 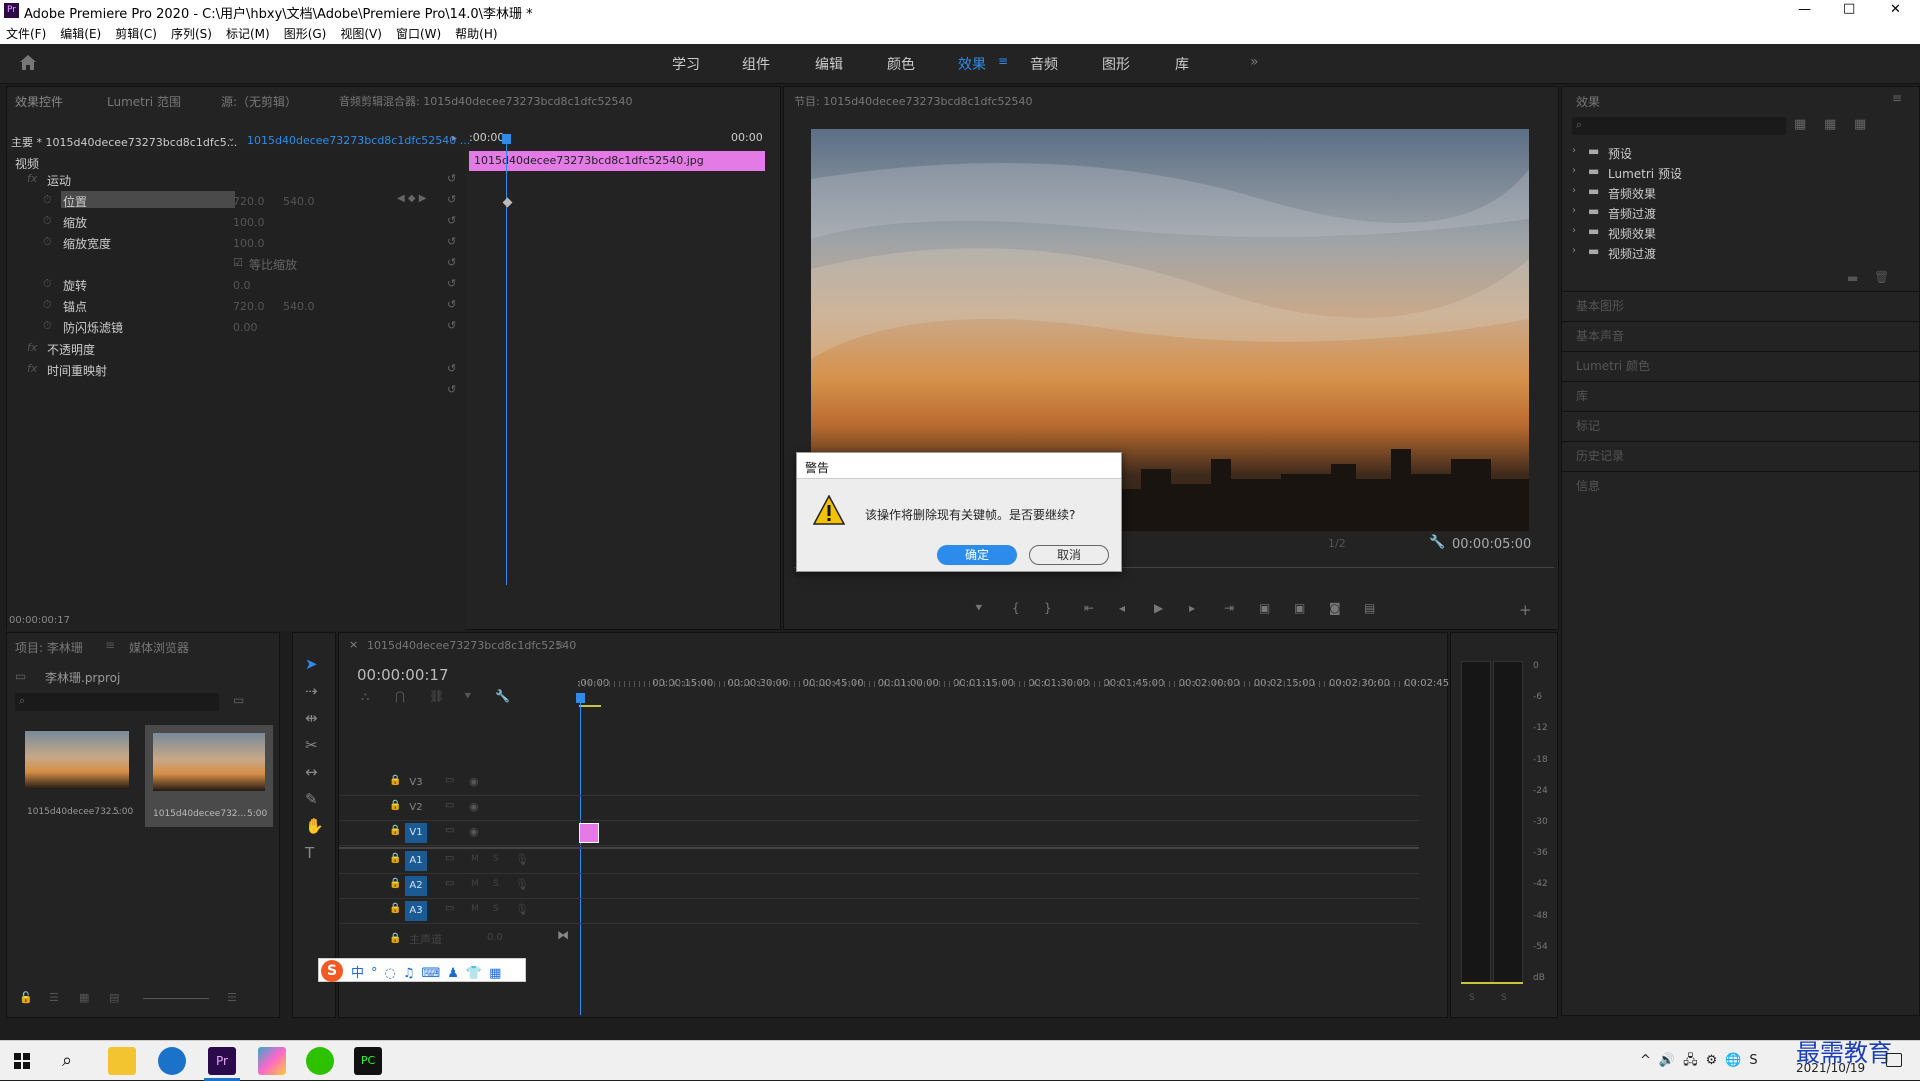 I want to click on workspace-tab: 效果, so click(x=972, y=64).